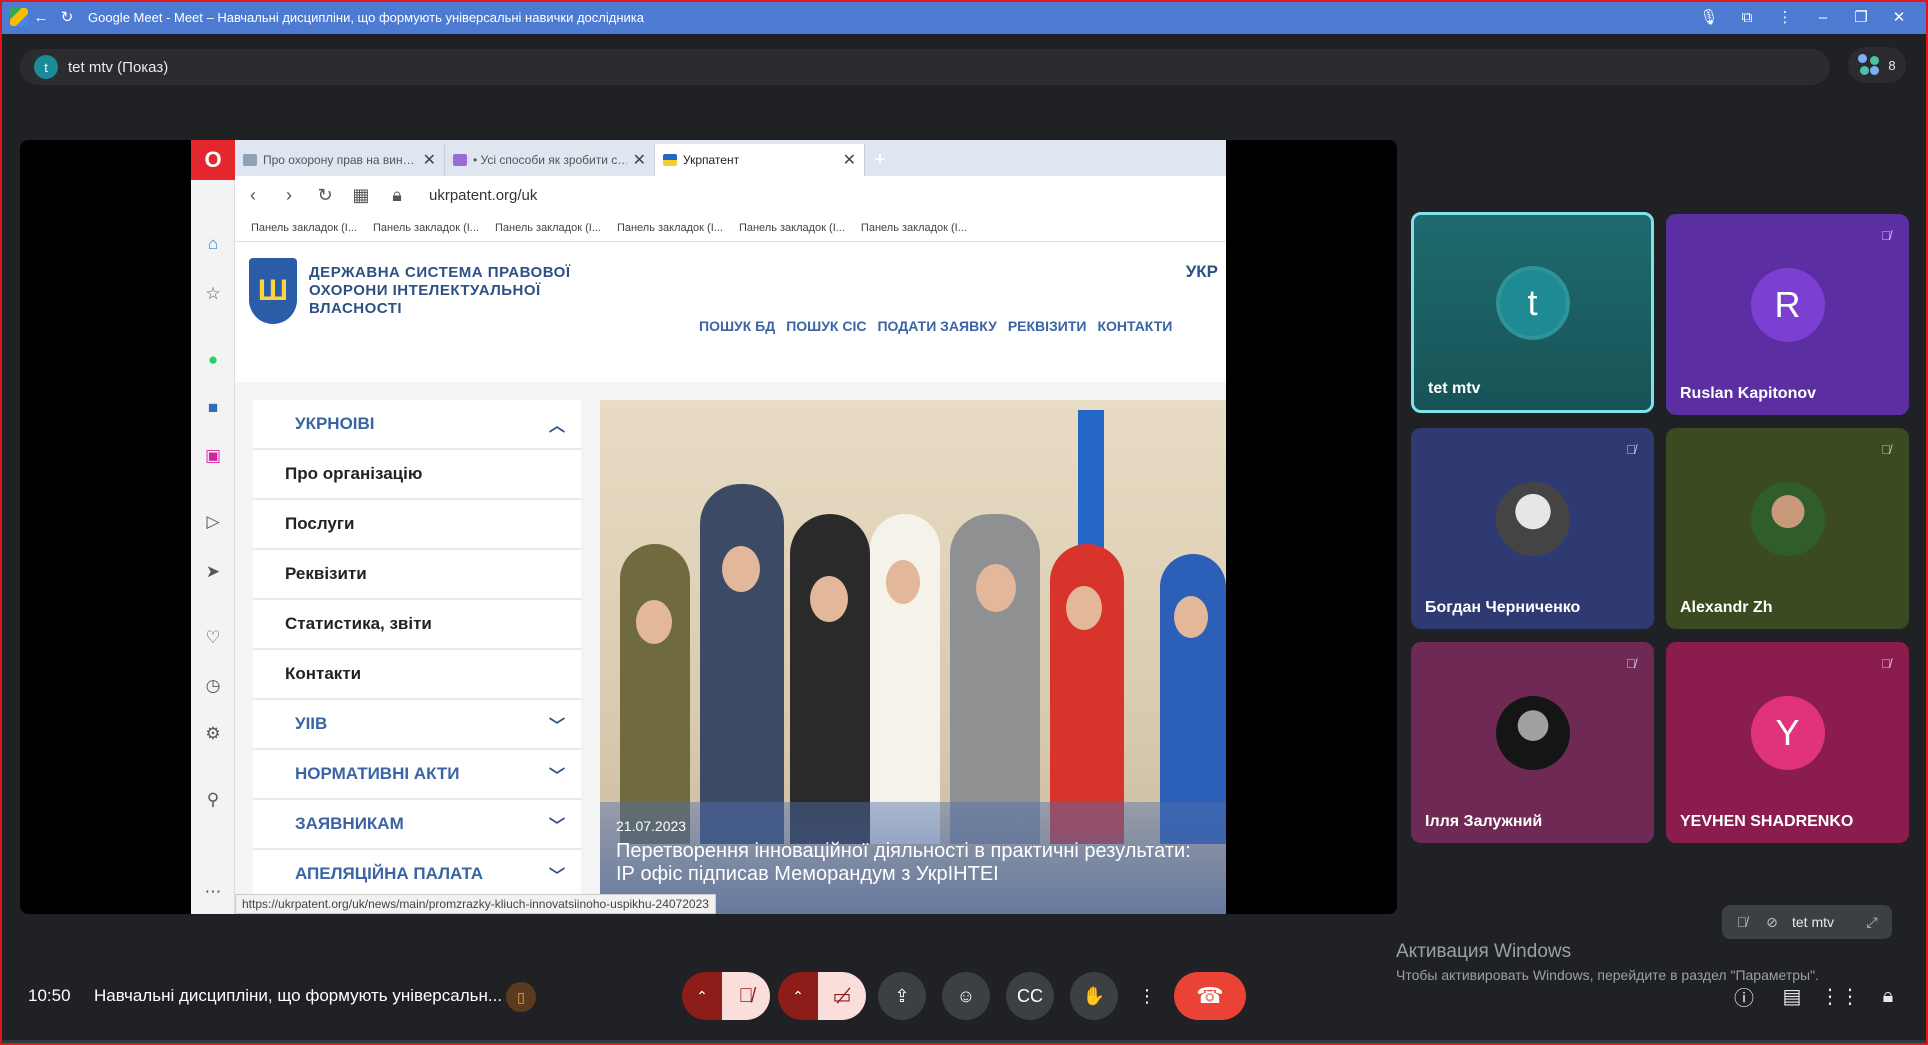 This screenshot has height=1045, width=1928. I want to click on settings-icon: ⚙, so click(213, 734).